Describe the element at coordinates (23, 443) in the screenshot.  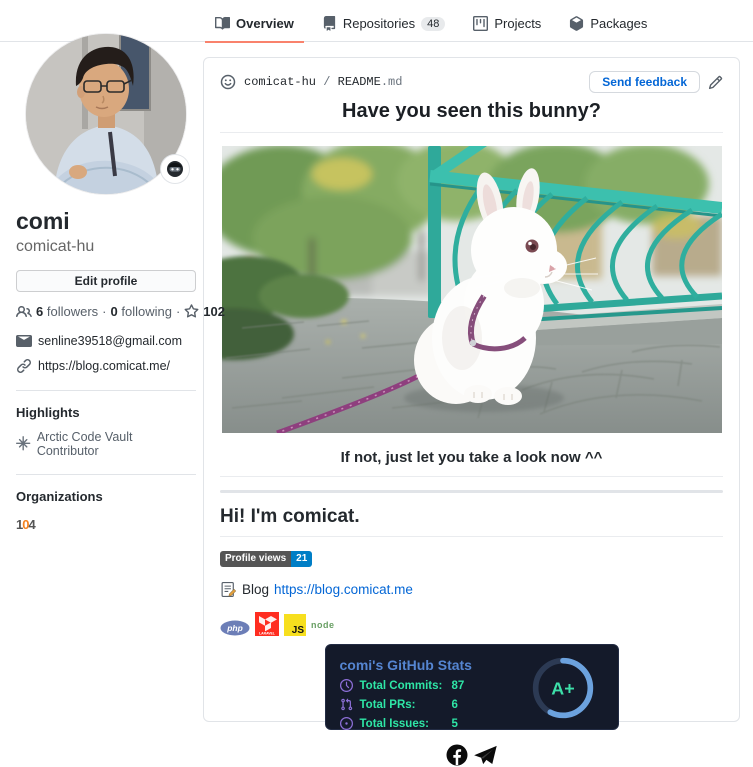
I see `north-star-icon` at that location.